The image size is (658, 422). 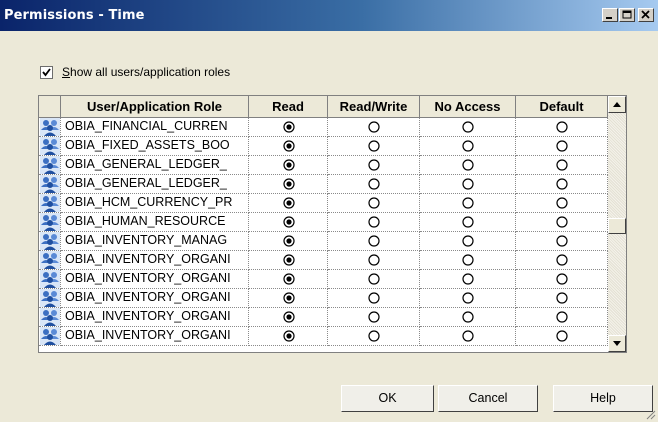 What do you see at coordinates (155, 127) in the screenshot?
I see `role-name-cell: OBIA_FINANCIAL_CURREN` at bounding box center [155, 127].